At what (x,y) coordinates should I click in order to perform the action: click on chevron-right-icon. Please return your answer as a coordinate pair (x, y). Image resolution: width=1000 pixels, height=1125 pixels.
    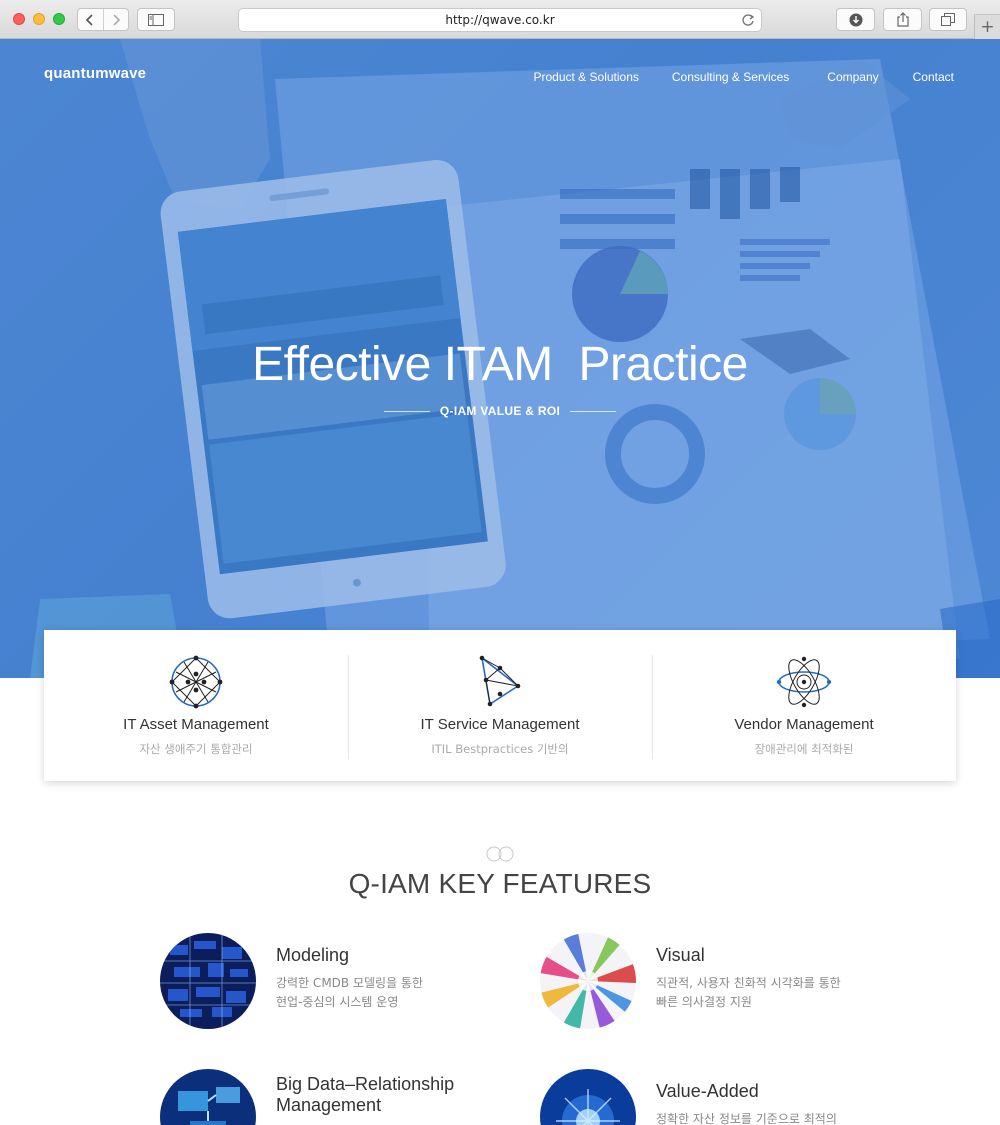
    Looking at the image, I should click on (117, 19).